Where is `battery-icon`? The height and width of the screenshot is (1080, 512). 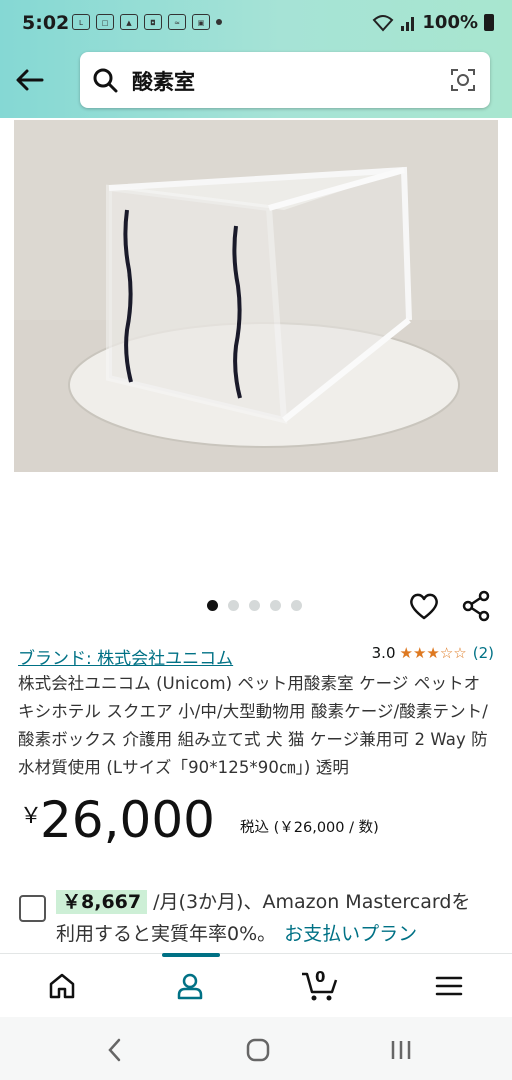 battery-icon is located at coordinates (489, 22).